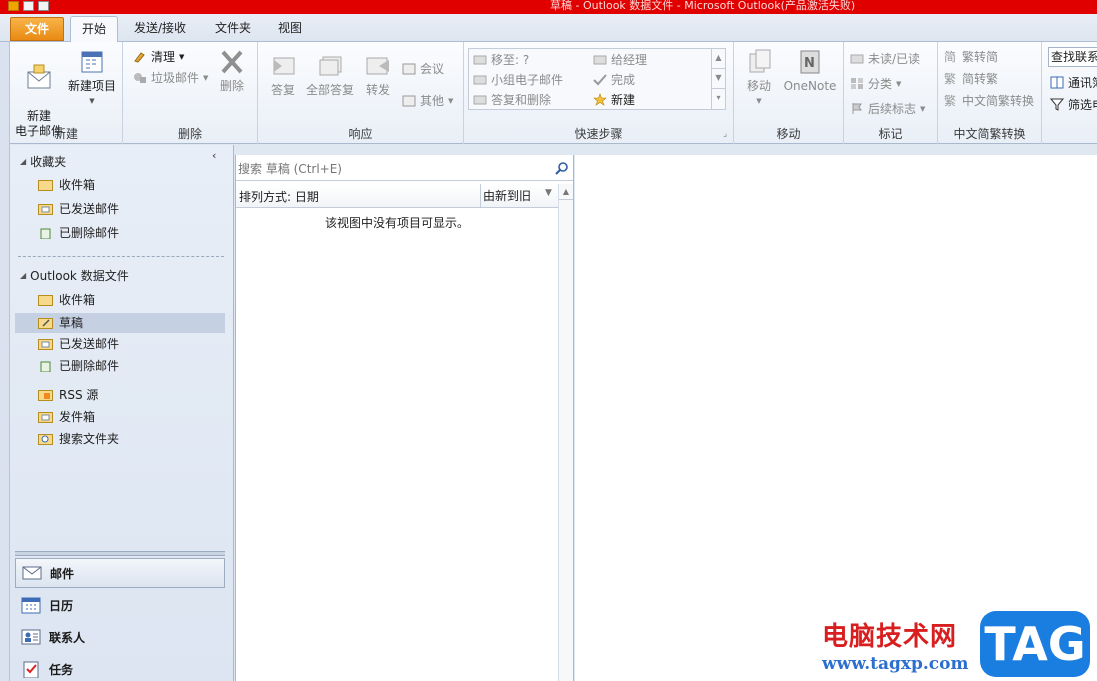 The height and width of the screenshot is (681, 1097). I want to click on qs-done: 完成, so click(614, 79).